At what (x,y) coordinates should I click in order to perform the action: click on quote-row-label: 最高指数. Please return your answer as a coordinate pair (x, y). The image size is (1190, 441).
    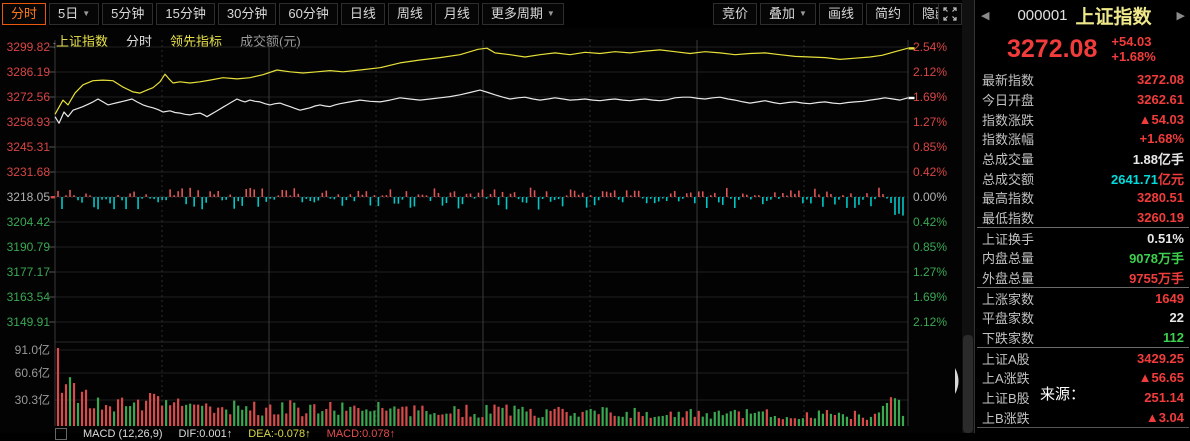
    Looking at the image, I should click on (1008, 199).